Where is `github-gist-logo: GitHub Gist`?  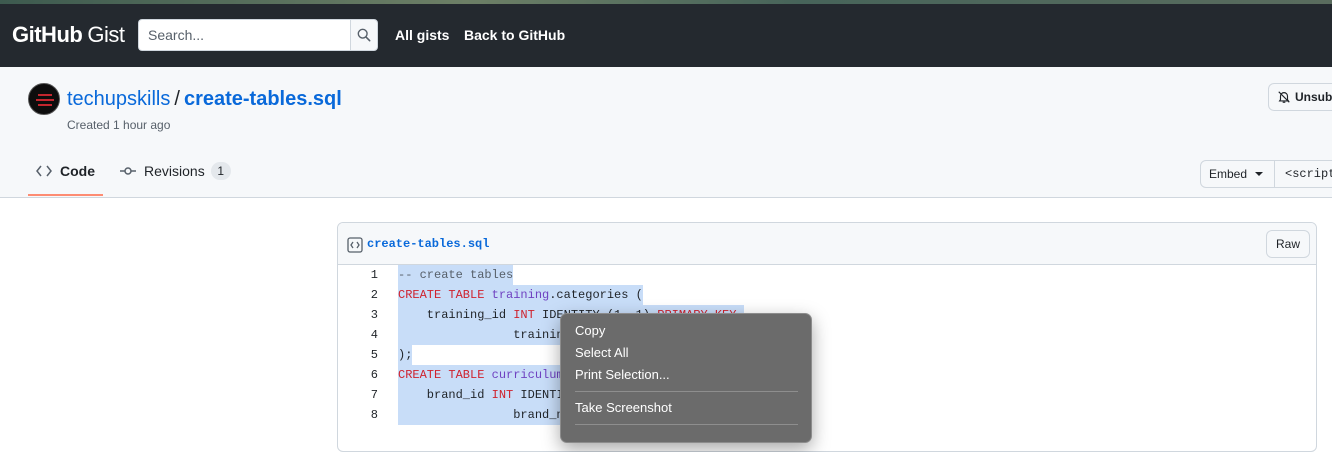
github-gist-logo: GitHub Gist is located at coordinates (68, 35).